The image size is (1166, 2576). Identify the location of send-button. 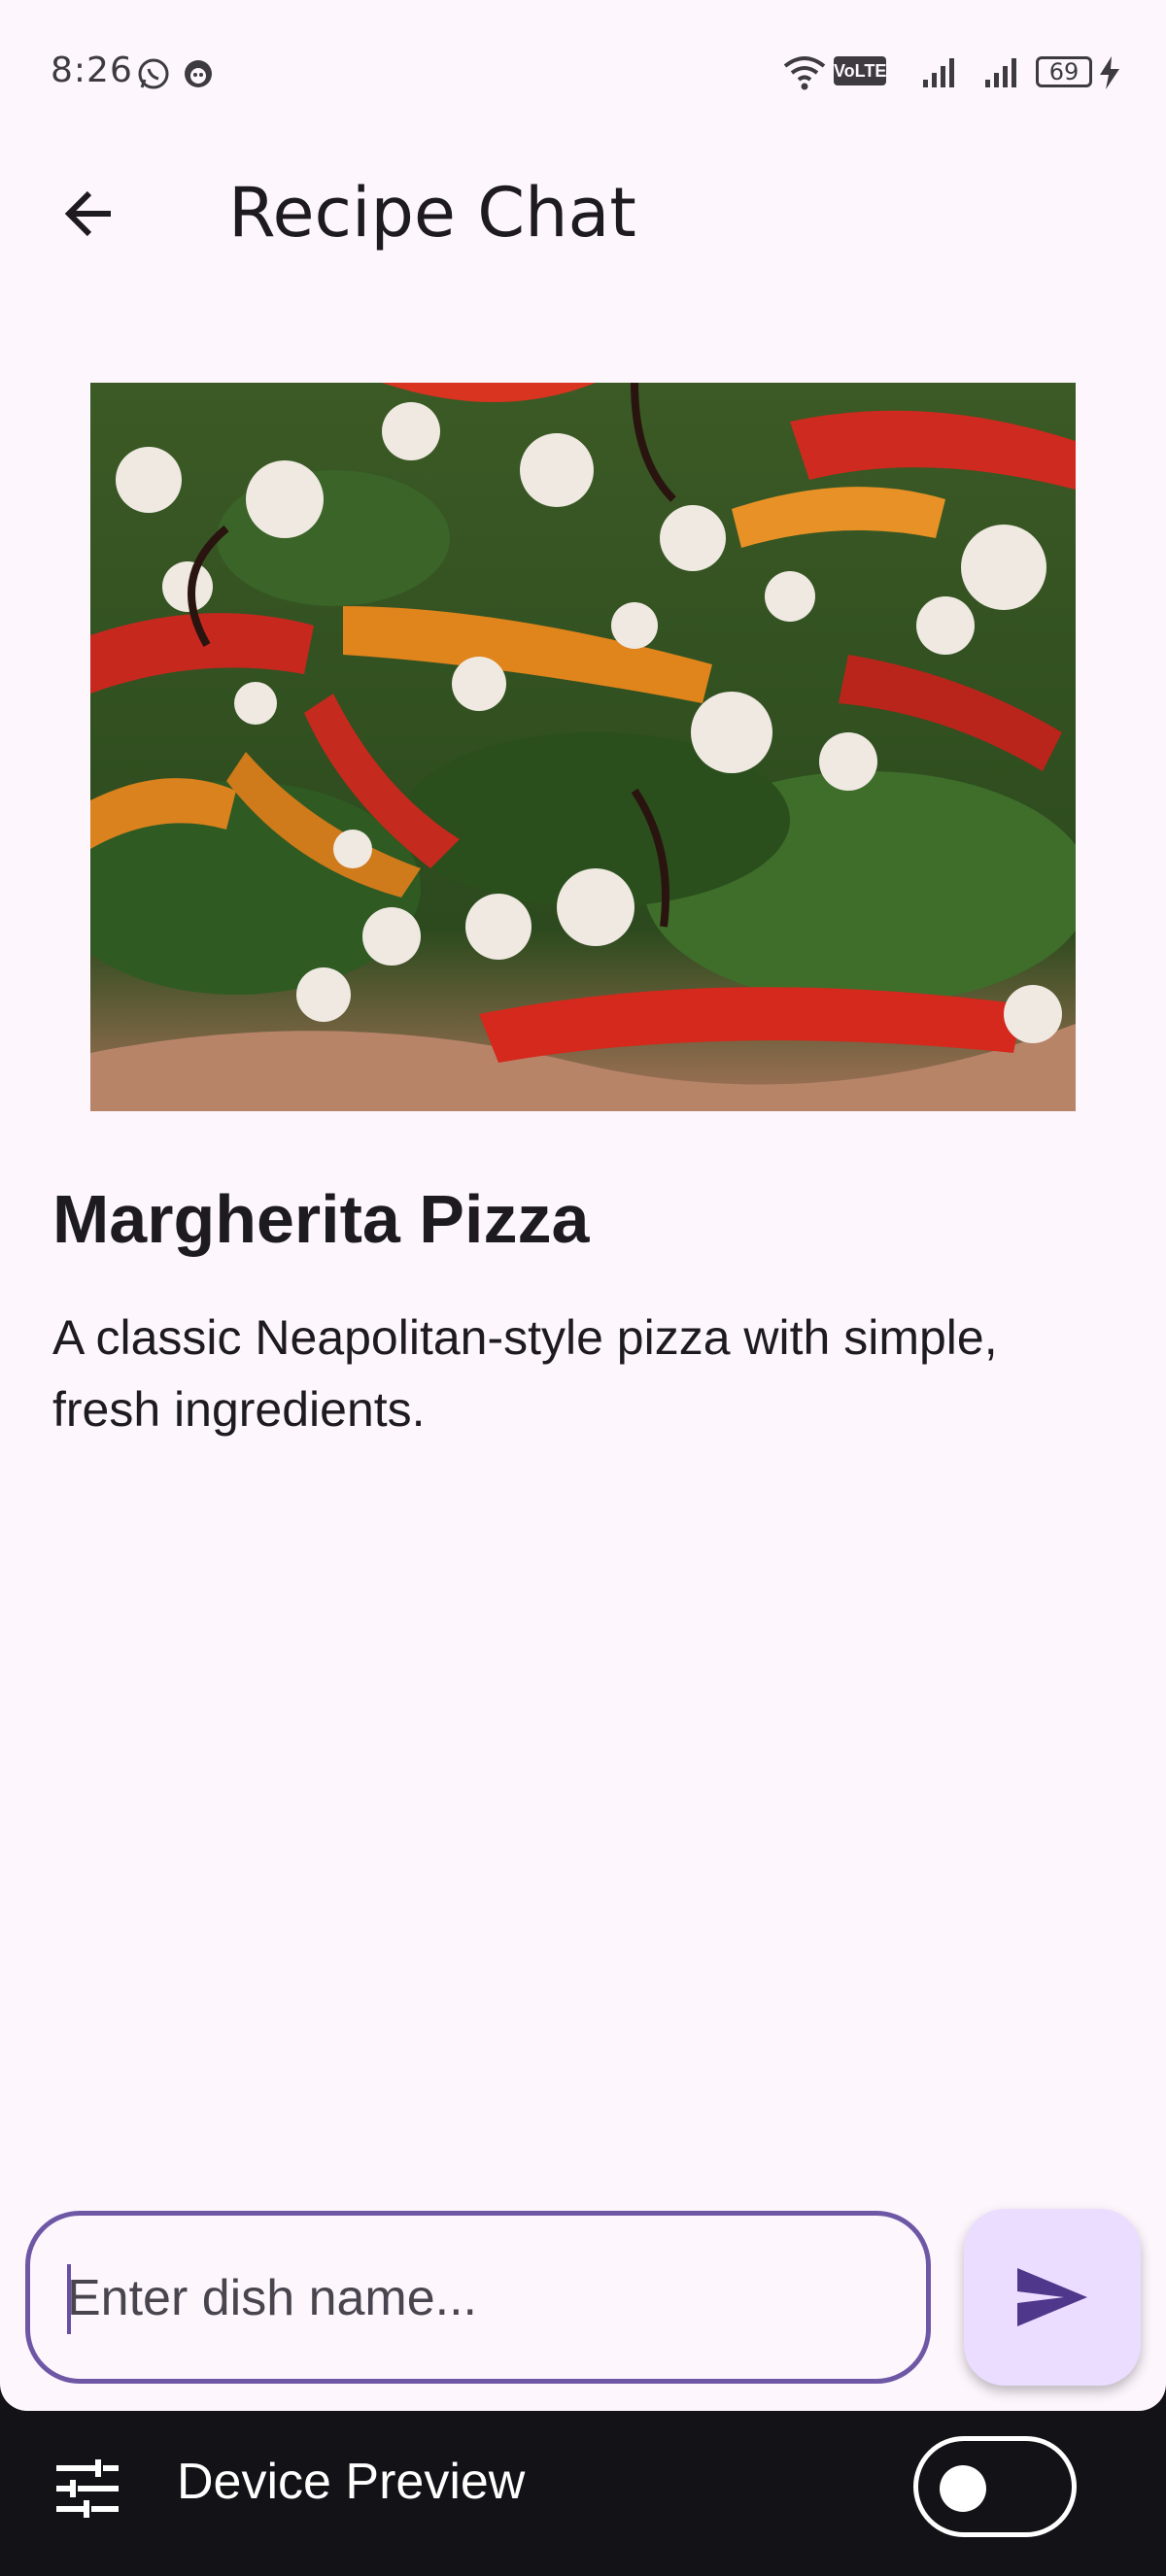
(1052, 2297).